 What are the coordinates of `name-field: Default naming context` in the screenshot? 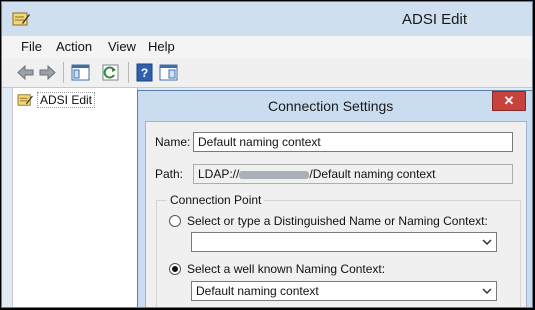 It's located at (353, 142).